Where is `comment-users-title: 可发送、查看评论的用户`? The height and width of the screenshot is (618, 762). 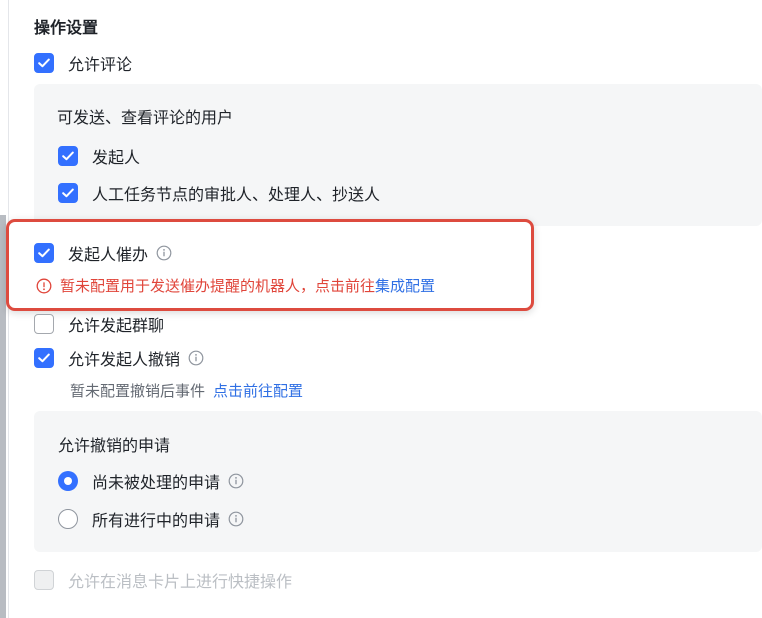 comment-users-title: 可发送、查看评论的用户 is located at coordinates (145, 117).